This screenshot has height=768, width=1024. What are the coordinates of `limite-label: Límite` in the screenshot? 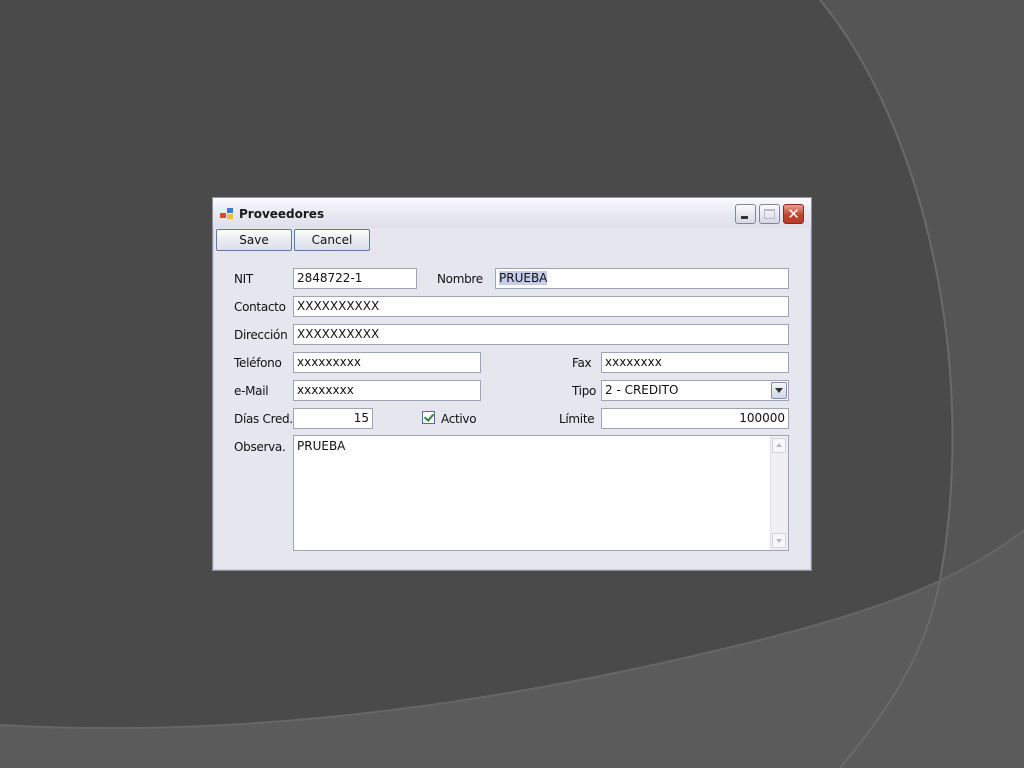 It's located at (577, 419).